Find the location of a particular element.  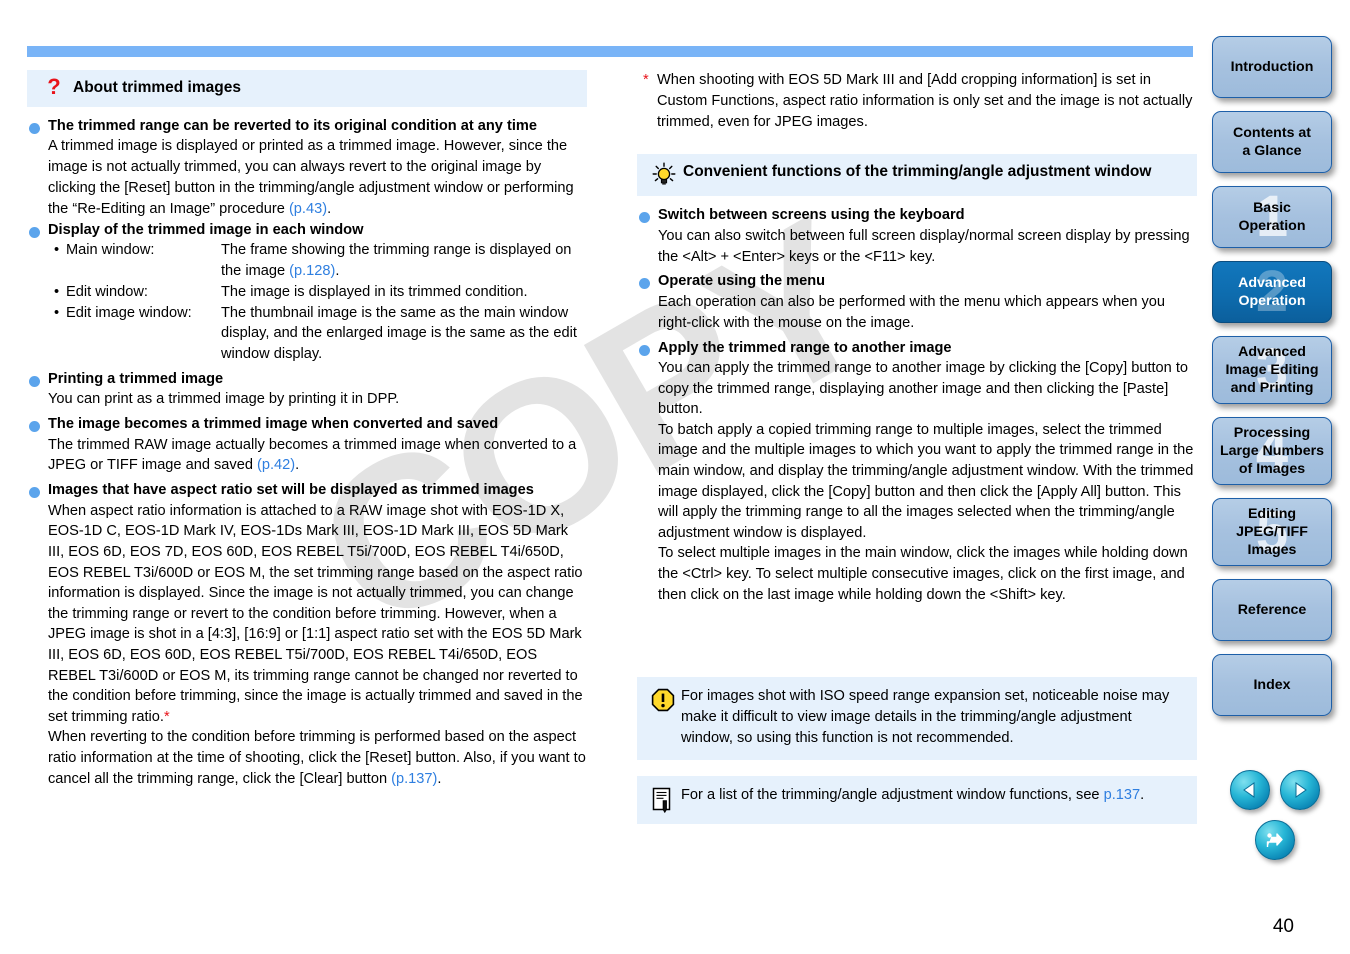

sidebar-tab-label: Basic Operation is located at coordinates (1272, 217).